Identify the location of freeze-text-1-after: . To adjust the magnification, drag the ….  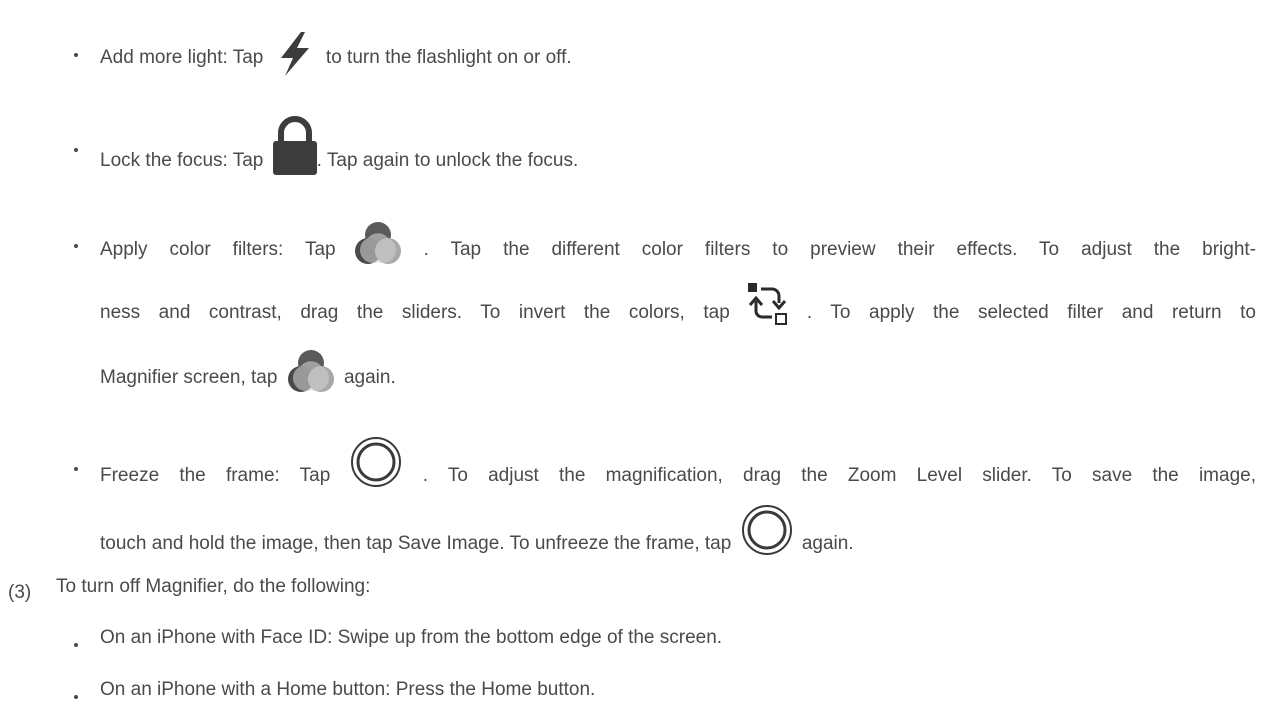
(839, 476).